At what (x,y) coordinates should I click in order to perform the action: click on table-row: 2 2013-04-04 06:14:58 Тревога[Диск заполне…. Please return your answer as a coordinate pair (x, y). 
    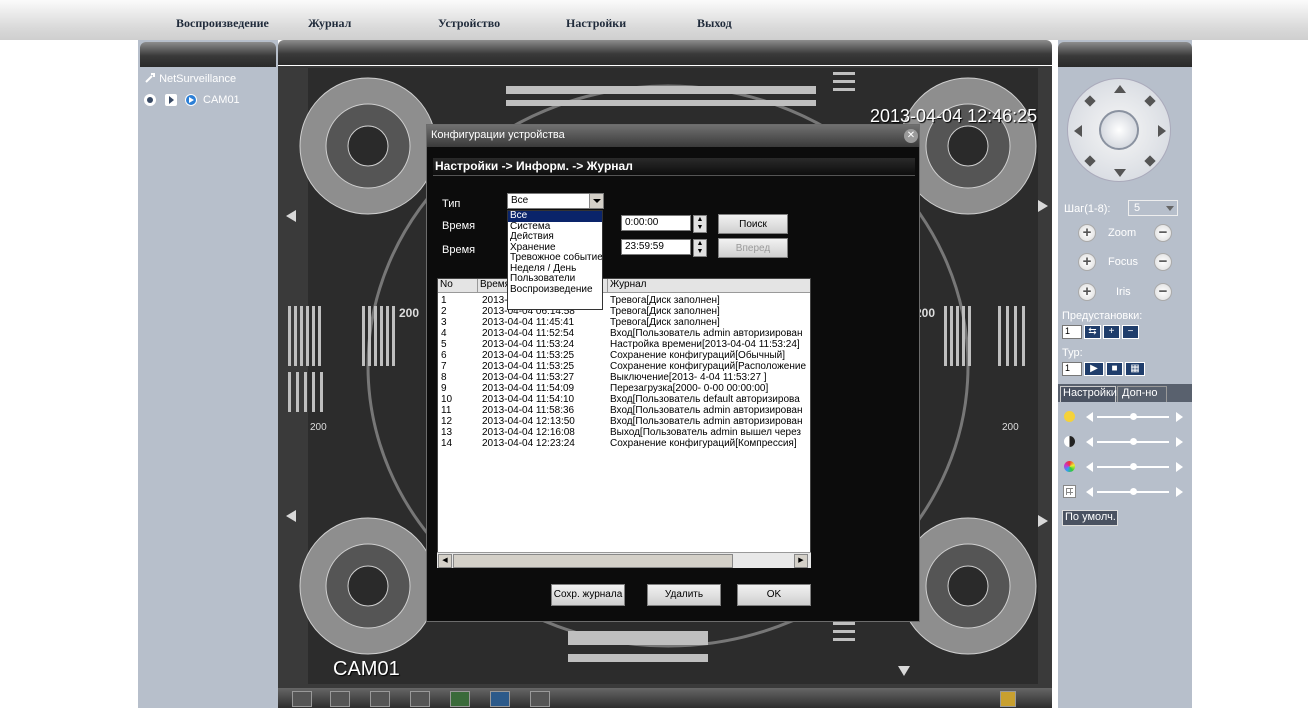
    Looking at the image, I should click on (624, 311).